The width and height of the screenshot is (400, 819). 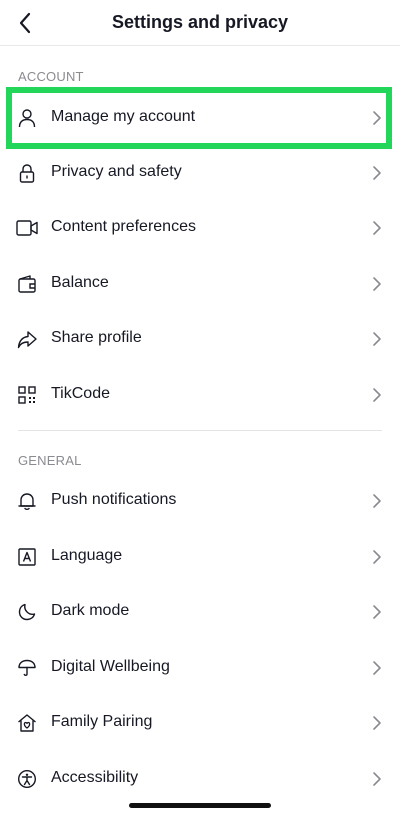 I want to click on menu-item-tikcode: TikCode, so click(x=200, y=395).